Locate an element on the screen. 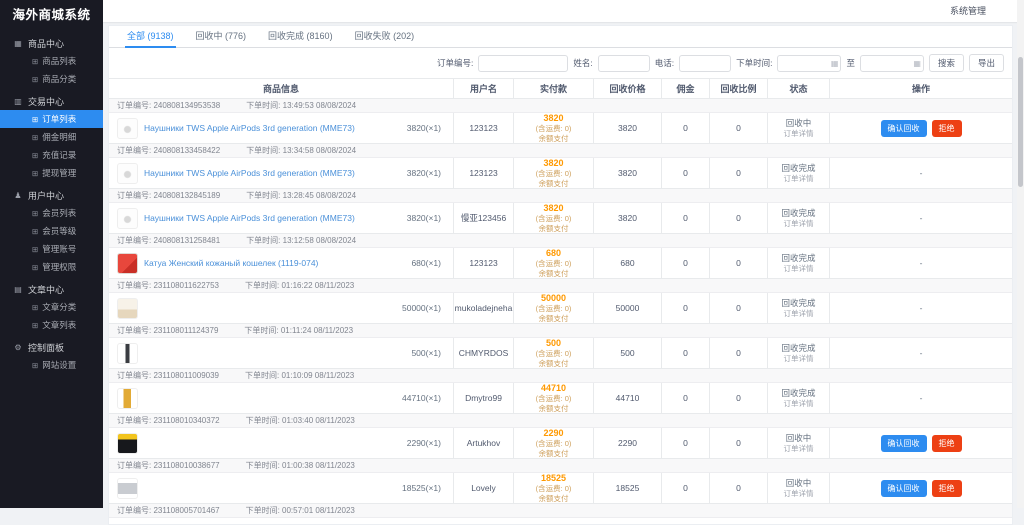 This screenshot has height=525, width=1024. sidebar-item: ⊞ 文章分类 is located at coordinates (51, 307).